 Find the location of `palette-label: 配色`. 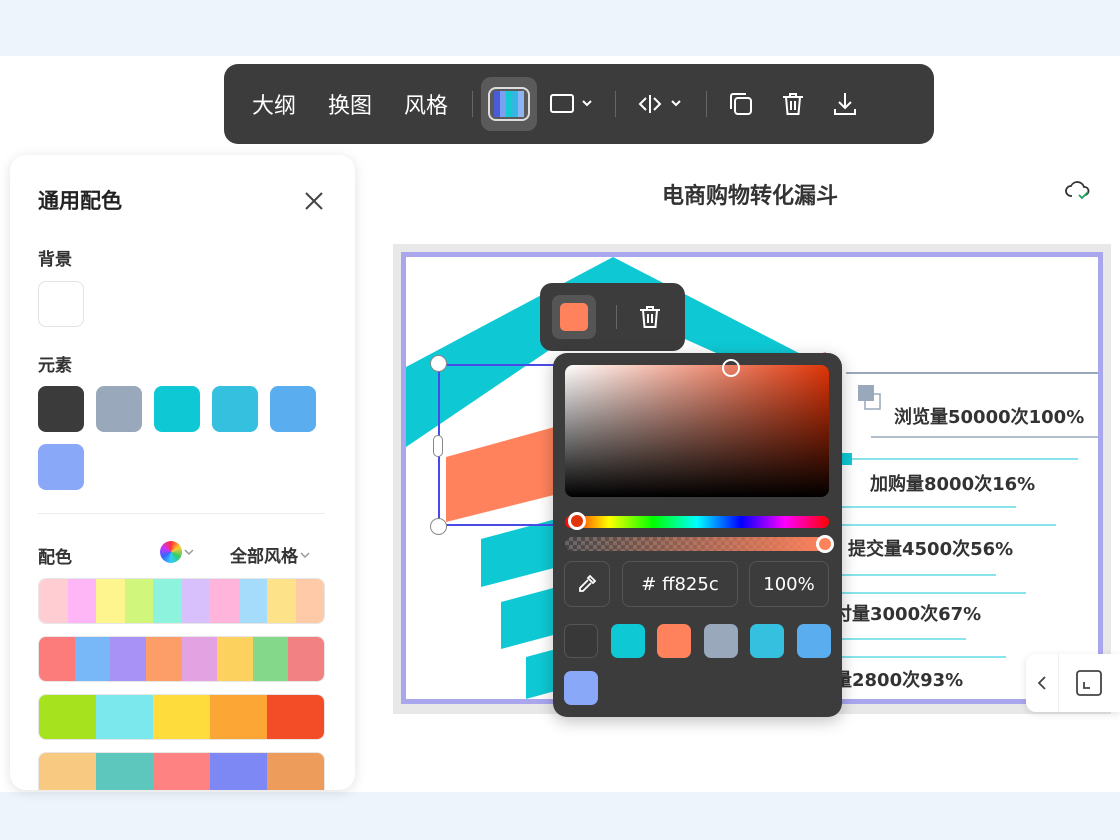

palette-label: 配色 is located at coordinates (55, 558).